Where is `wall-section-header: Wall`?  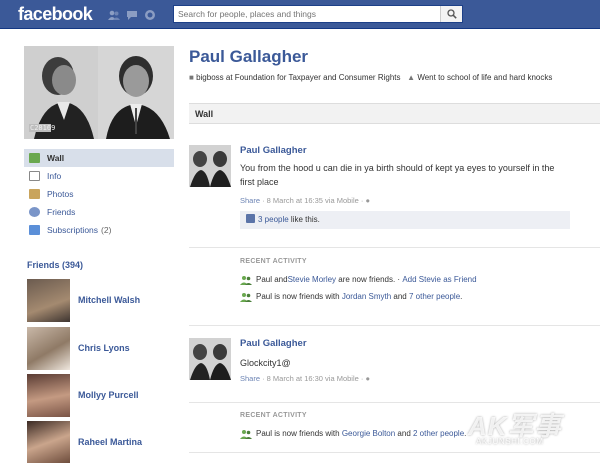
wall-section-header: Wall is located at coordinates (394, 113).